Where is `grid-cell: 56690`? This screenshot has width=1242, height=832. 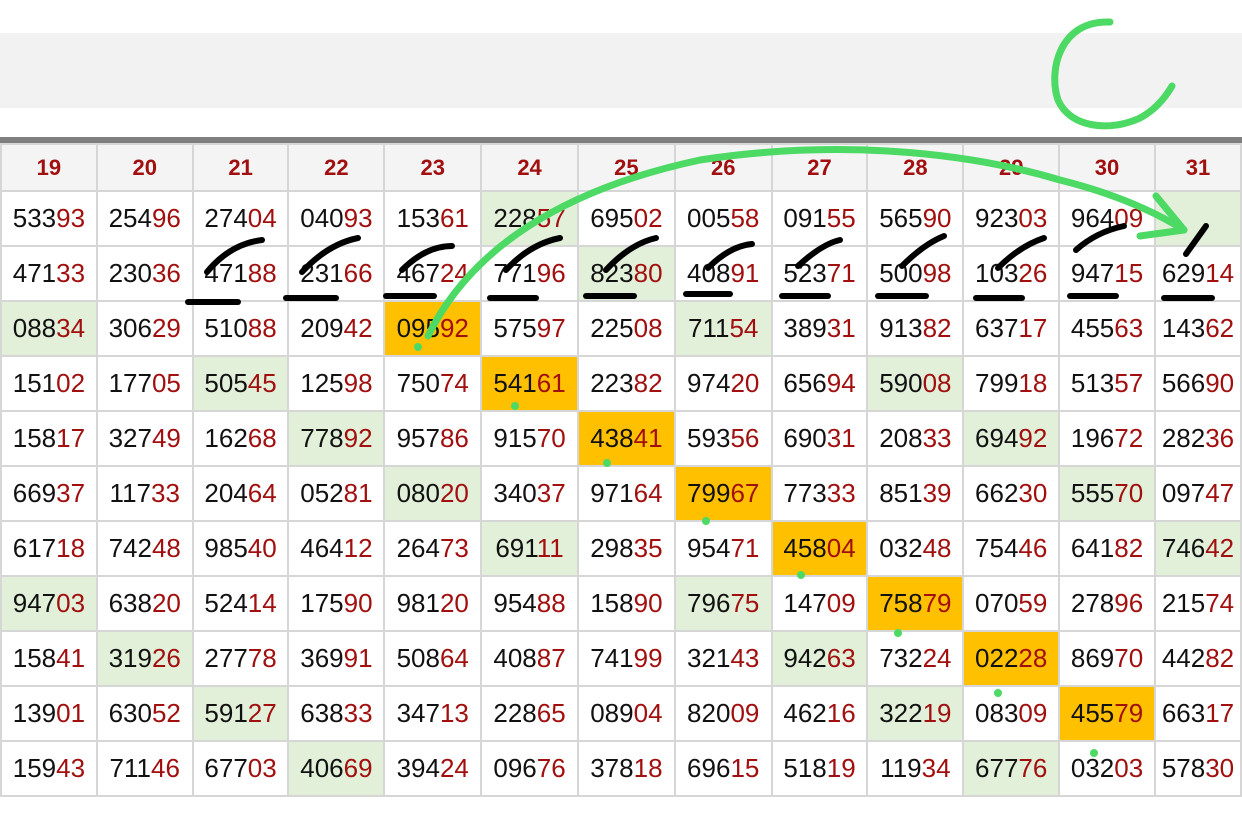
grid-cell: 56690 is located at coordinates (1197, 383).